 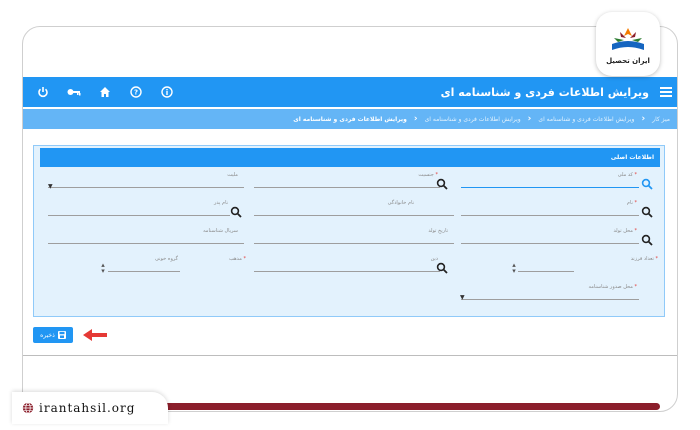 I want to click on globe-icon, so click(x=28, y=408).